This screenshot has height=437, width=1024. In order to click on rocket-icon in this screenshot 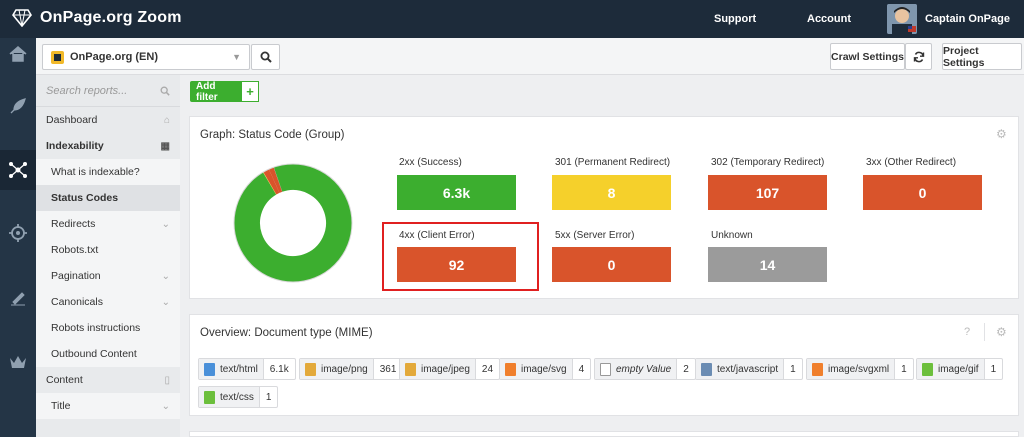, I will do `click(18, 106)`.